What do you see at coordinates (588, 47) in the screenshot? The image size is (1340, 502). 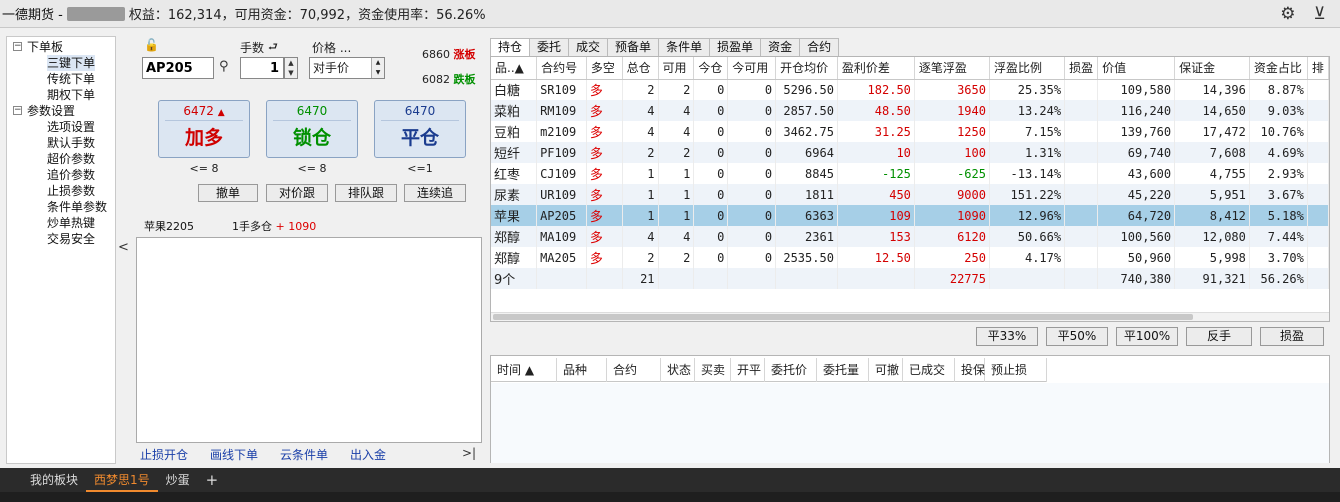 I see `tab-trades: 成交` at bounding box center [588, 47].